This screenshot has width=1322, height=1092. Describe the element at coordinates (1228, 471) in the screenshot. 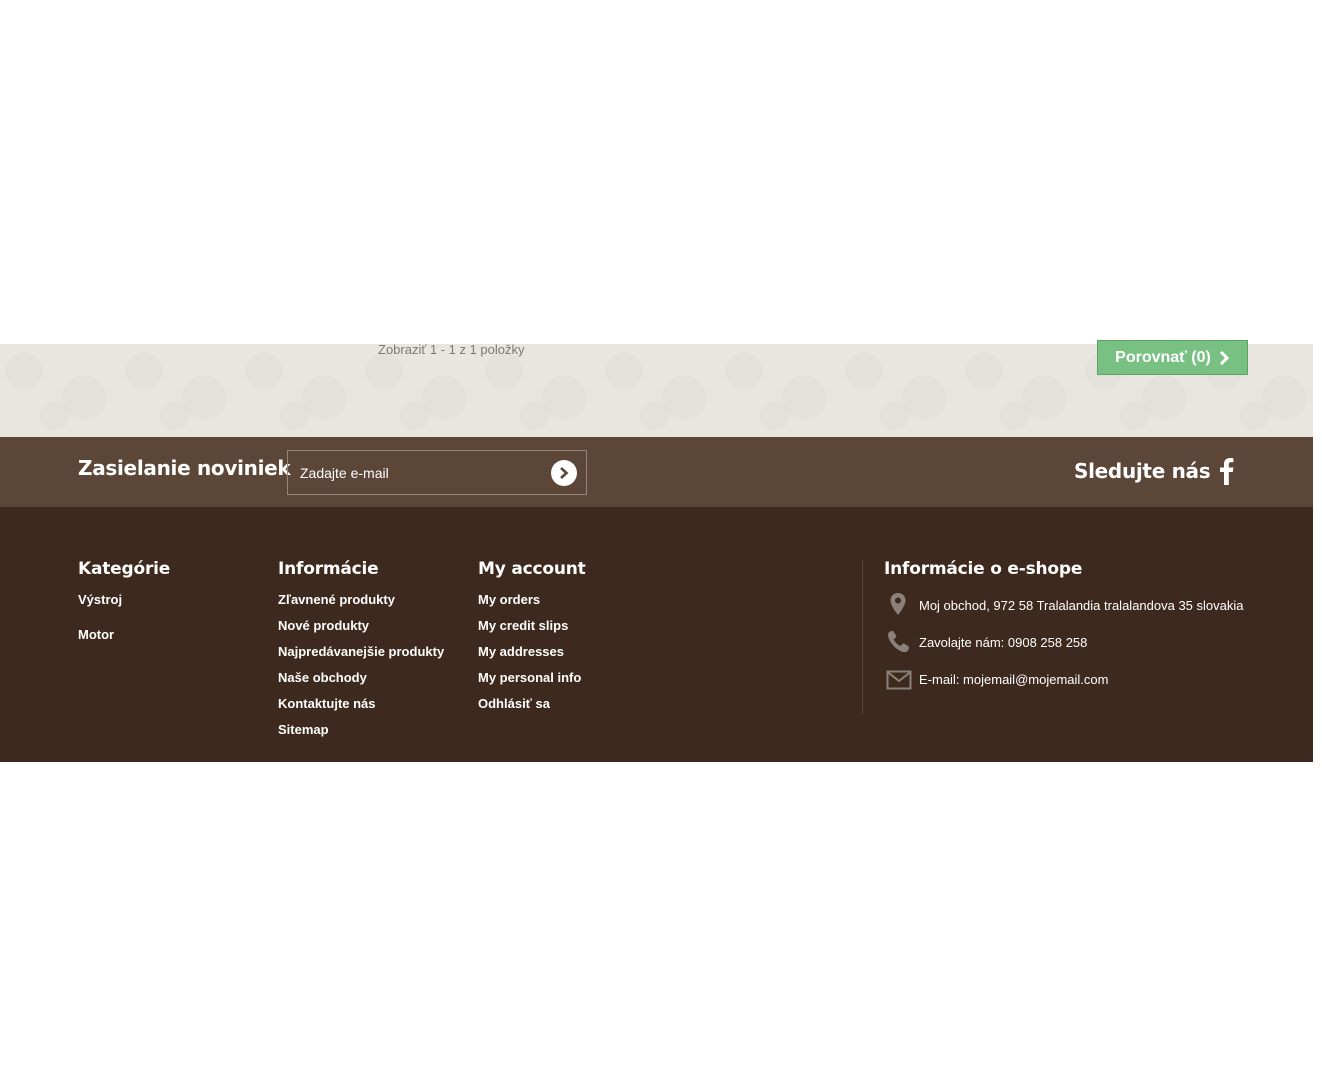

I see `facebook-icon` at that location.